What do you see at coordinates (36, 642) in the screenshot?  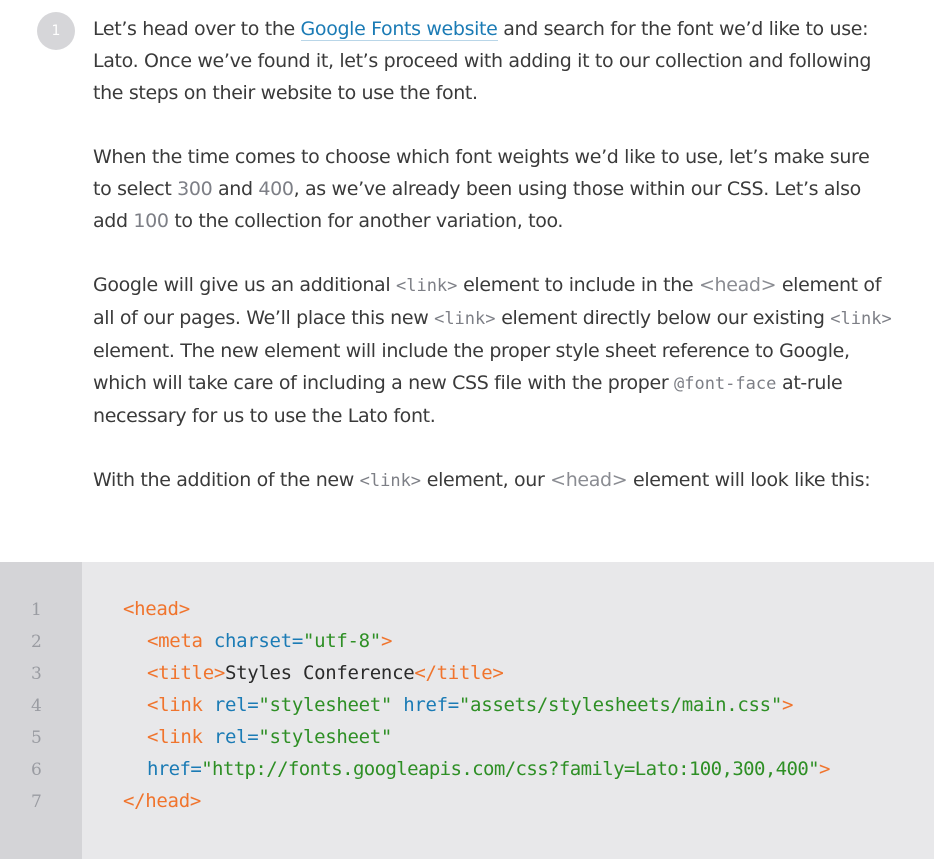 I see `line-number: 2` at bounding box center [36, 642].